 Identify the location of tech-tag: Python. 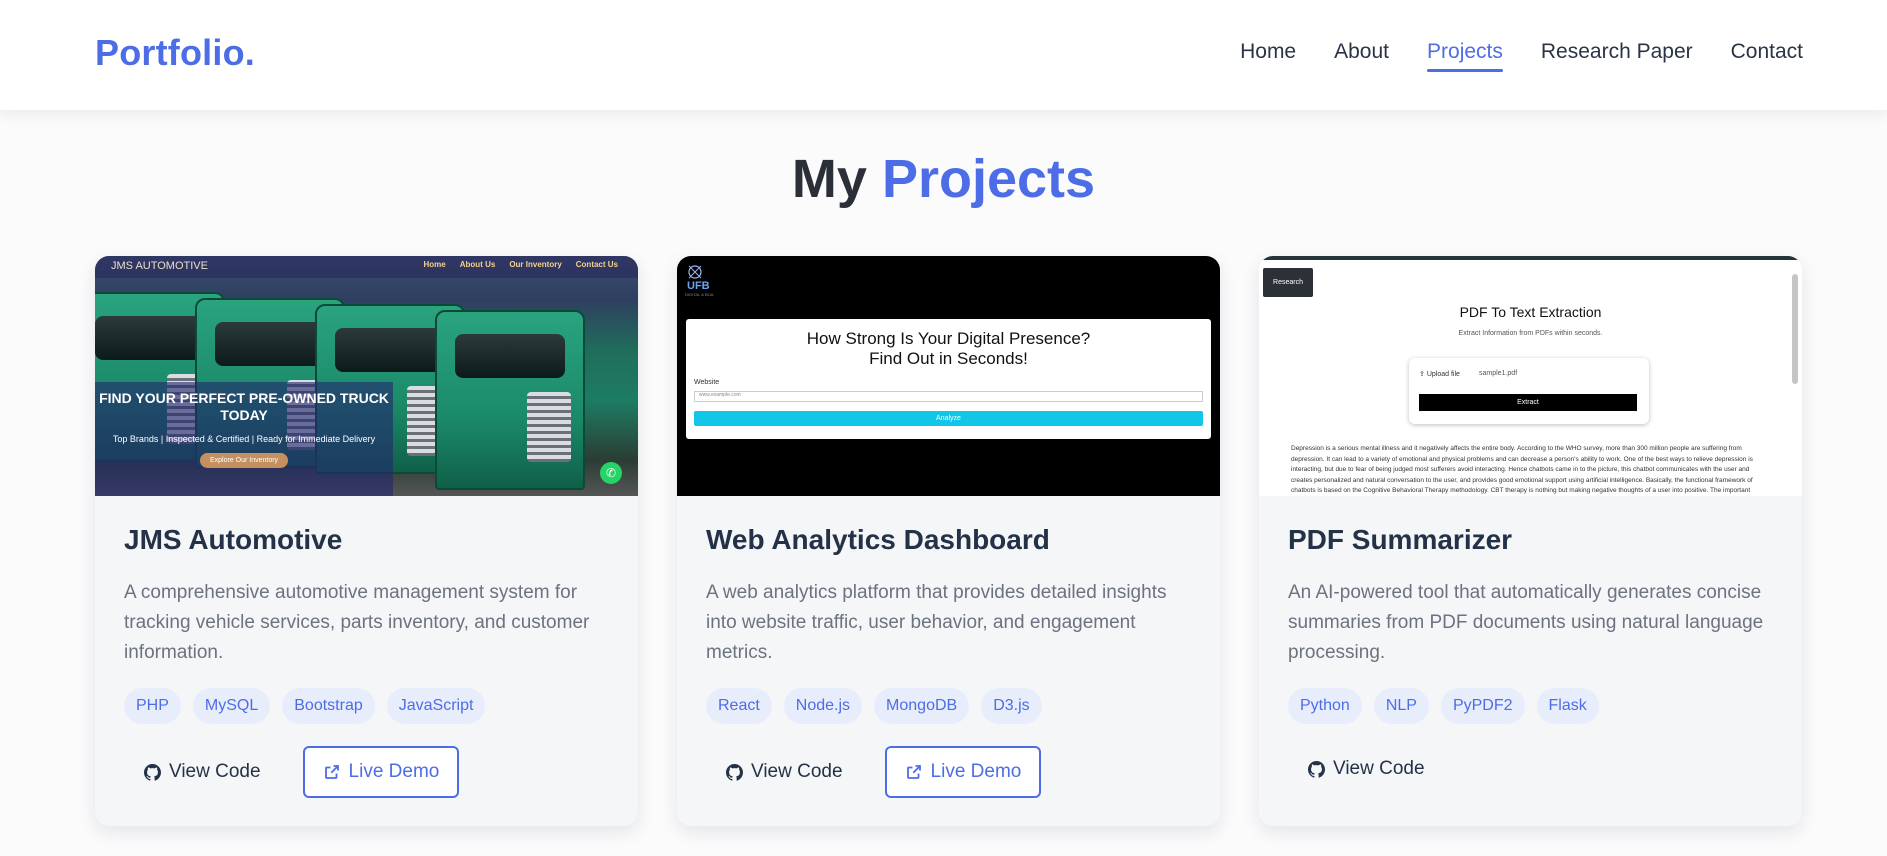
(1325, 706).